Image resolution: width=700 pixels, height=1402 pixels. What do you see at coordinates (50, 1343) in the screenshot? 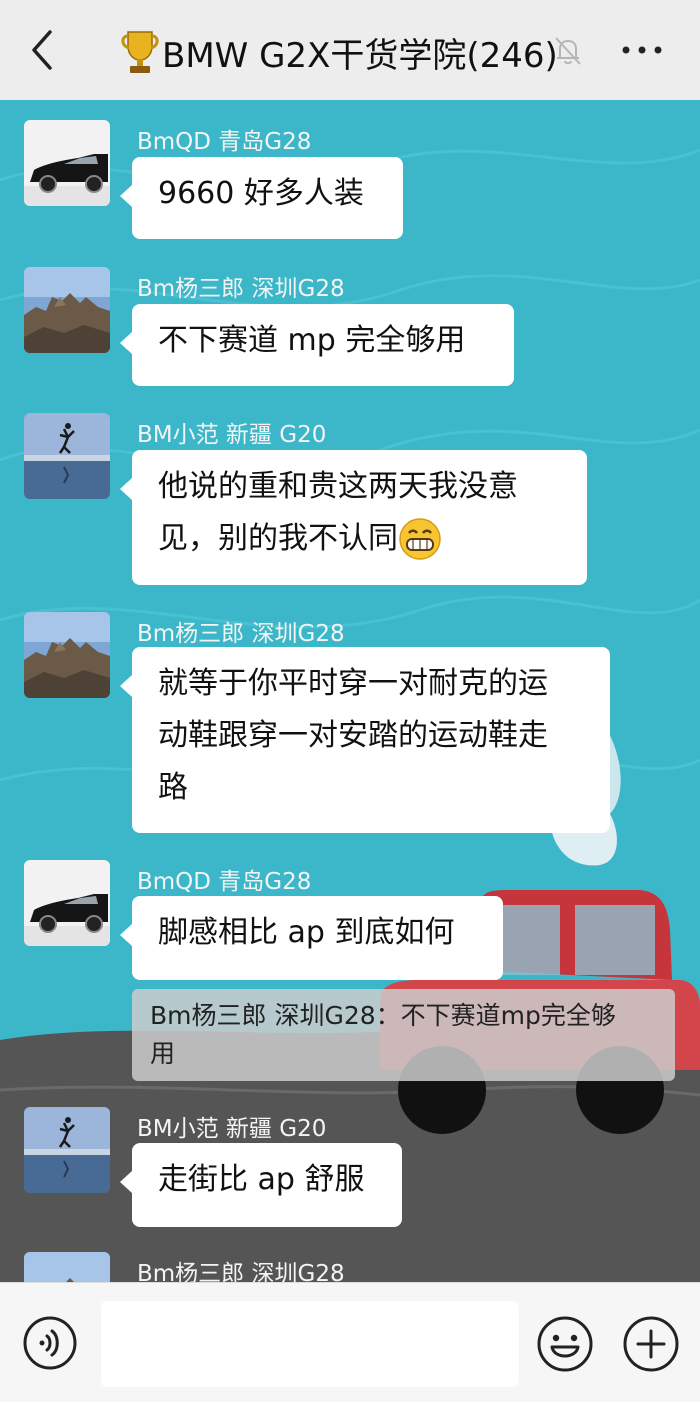
I see `voice-input-icon` at bounding box center [50, 1343].